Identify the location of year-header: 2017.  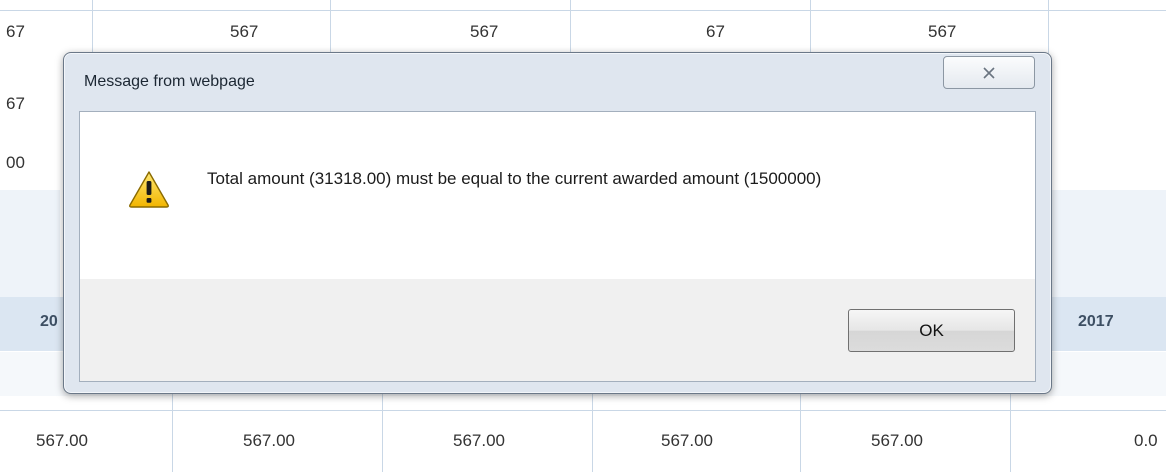
(1096, 321).